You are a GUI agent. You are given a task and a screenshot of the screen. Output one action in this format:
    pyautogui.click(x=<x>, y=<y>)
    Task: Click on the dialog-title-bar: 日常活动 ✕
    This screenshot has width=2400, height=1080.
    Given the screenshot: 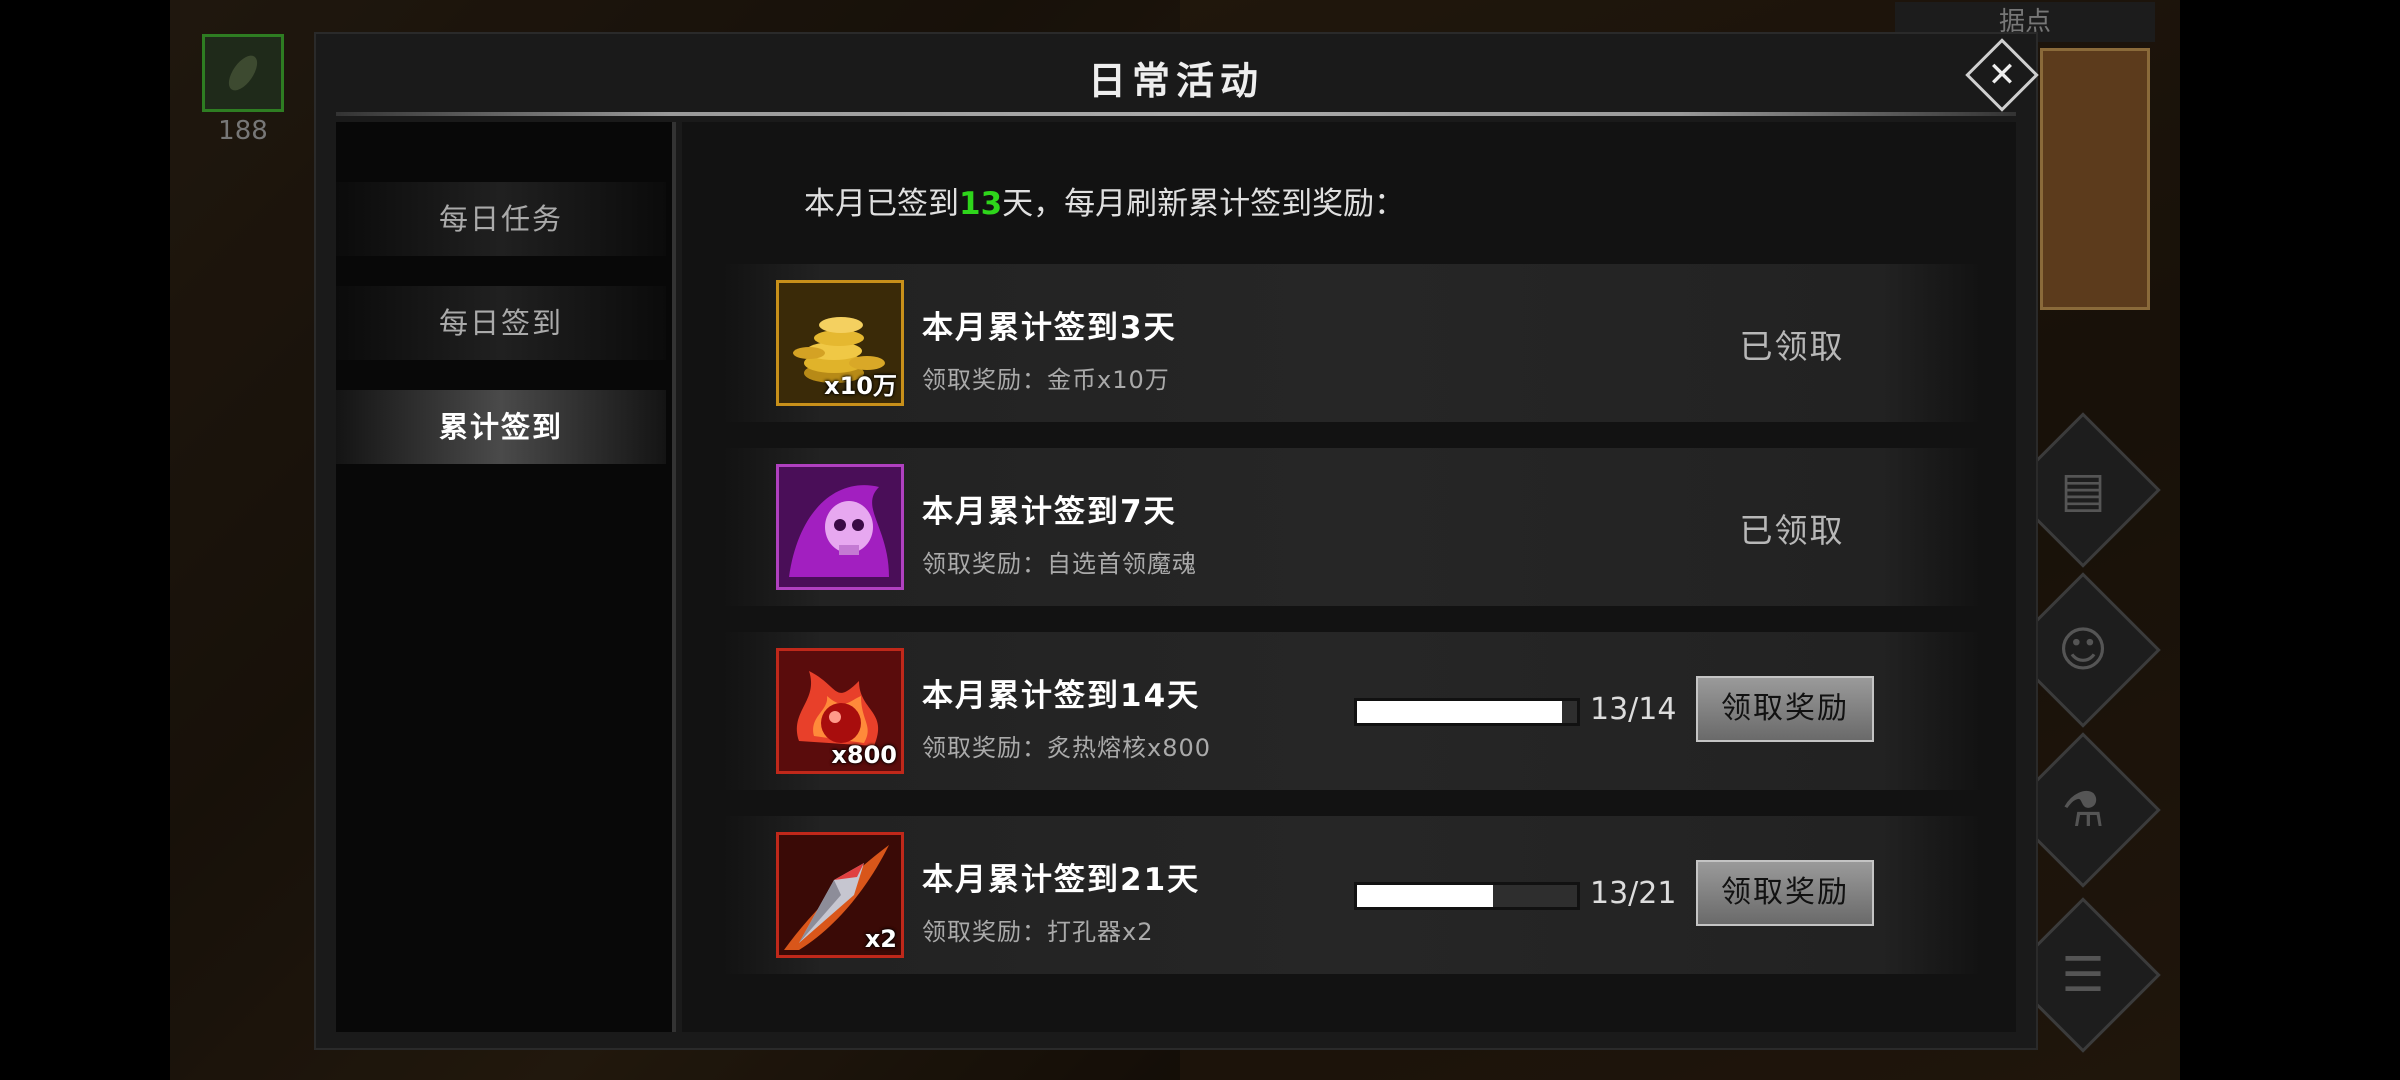 What is the action you would take?
    pyautogui.click(x=1177, y=75)
    